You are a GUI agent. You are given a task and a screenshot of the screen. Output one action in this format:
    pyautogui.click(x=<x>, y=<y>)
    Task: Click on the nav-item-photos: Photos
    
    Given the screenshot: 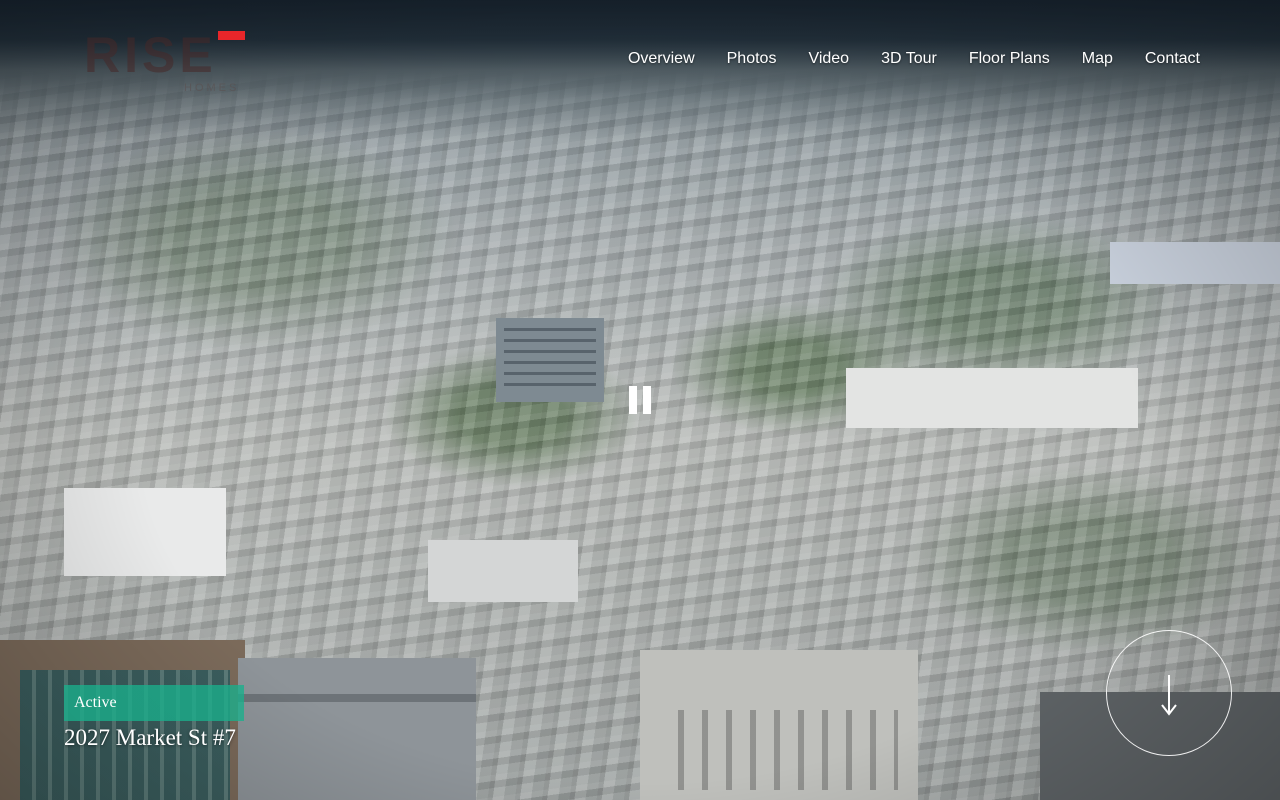 What is the action you would take?
    pyautogui.click(x=752, y=59)
    